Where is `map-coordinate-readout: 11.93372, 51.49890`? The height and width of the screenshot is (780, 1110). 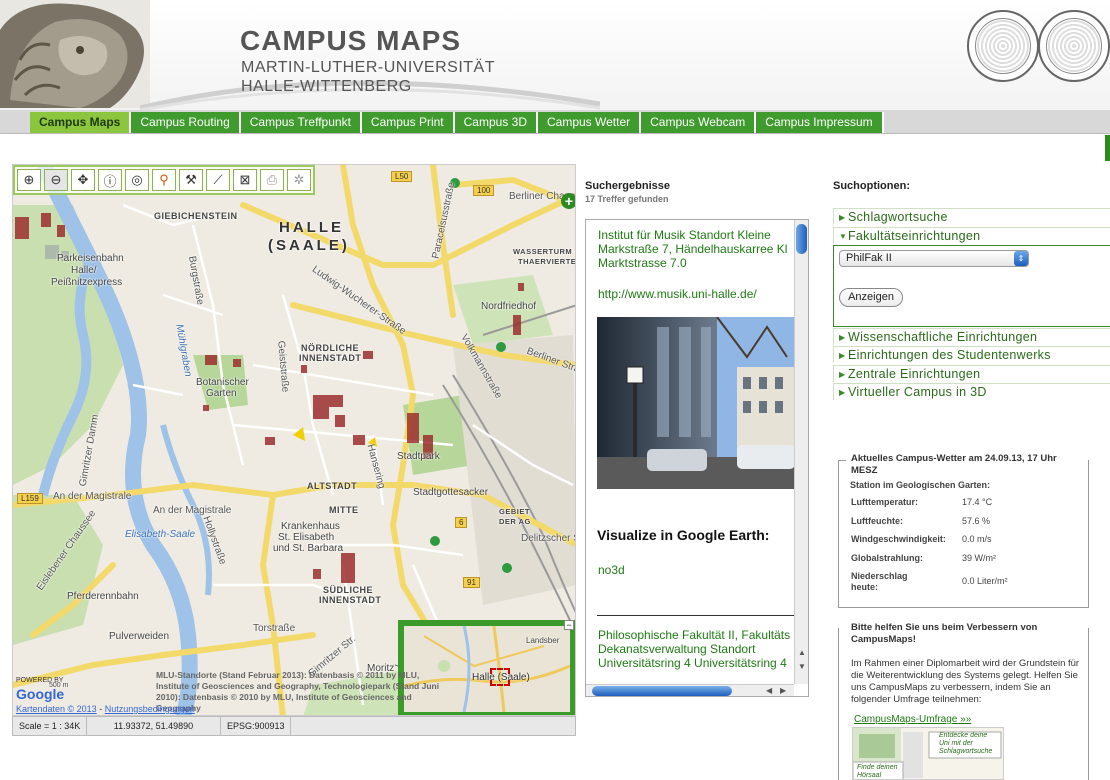
map-coordinate-readout: 11.93372, 51.49890 is located at coordinates (154, 726).